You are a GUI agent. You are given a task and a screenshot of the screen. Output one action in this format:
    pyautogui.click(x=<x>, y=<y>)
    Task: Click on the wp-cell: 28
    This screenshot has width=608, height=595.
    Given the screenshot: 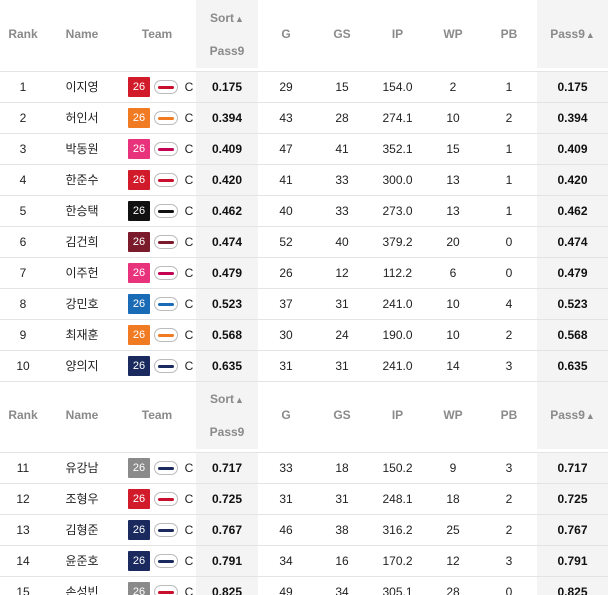 What is the action you would take?
    pyautogui.click(x=453, y=585)
    